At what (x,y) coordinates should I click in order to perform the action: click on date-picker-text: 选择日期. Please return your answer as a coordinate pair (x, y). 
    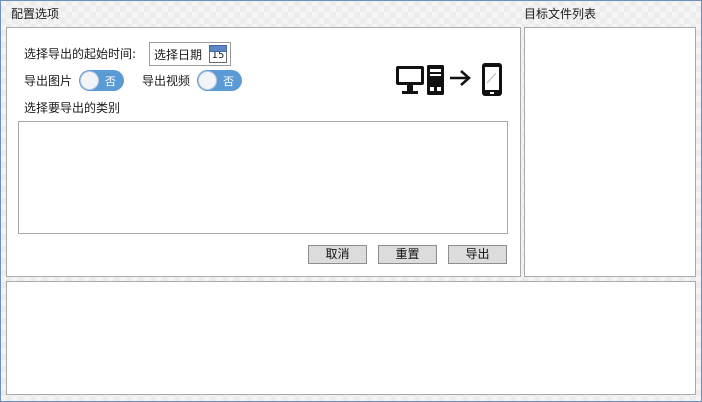
    Looking at the image, I should click on (178, 54).